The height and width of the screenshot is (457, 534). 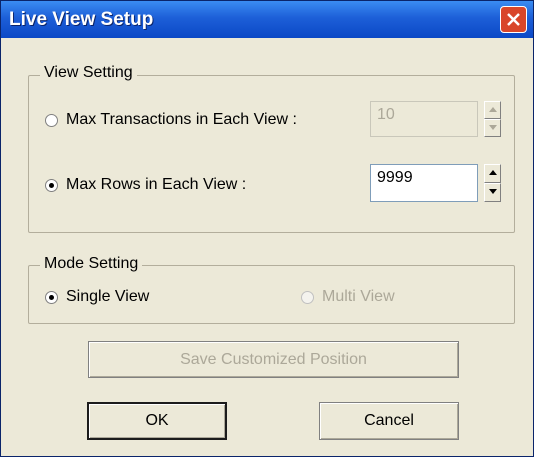 What do you see at coordinates (51, 120) in the screenshot?
I see `max-transactions-radio` at bounding box center [51, 120].